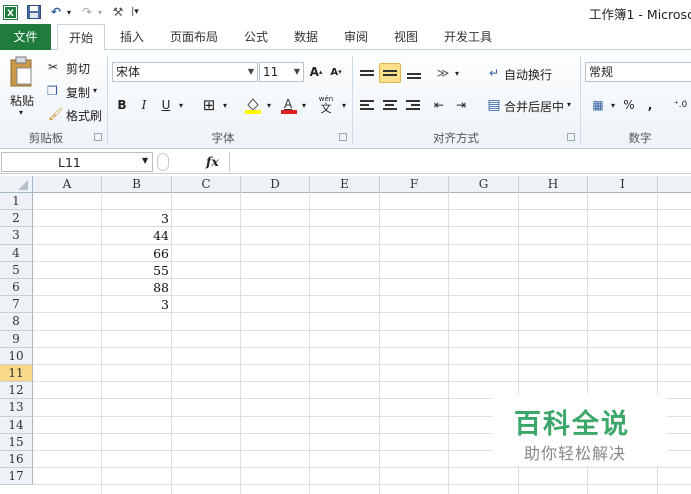 The image size is (691, 494). Describe the element at coordinates (84, 115) in the screenshot. I see `format-painter-button: 格式刷` at that location.